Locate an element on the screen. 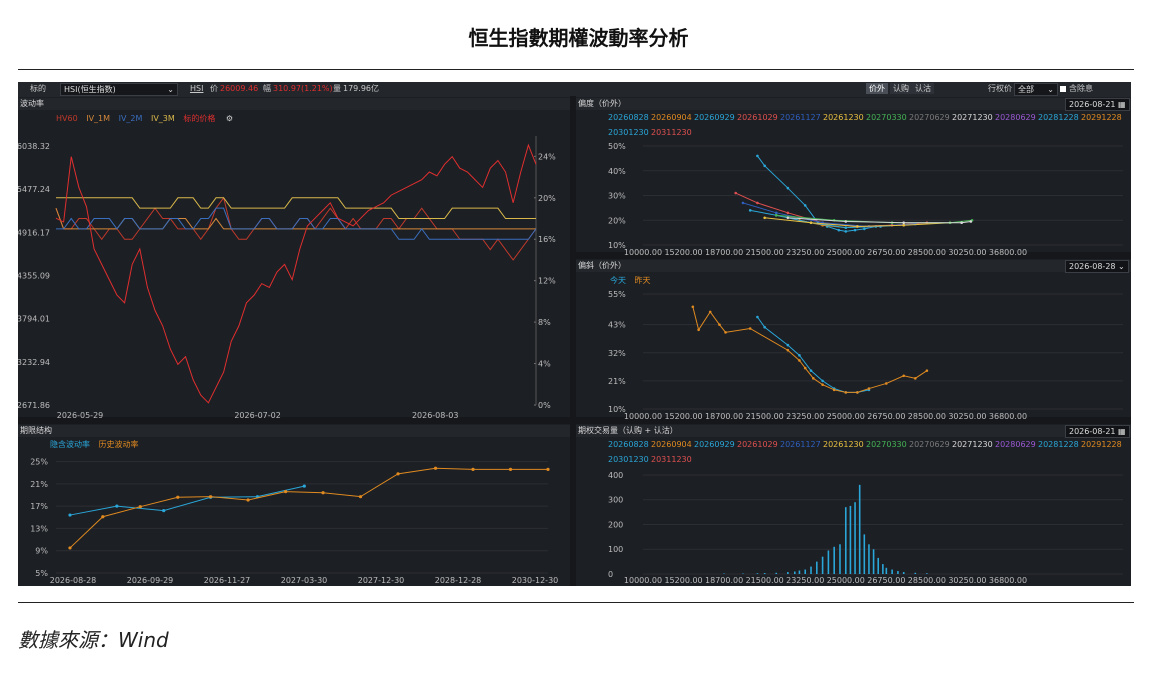 This screenshot has height=681, width=1157. skew-series-20270330-point is located at coordinates (776, 215).